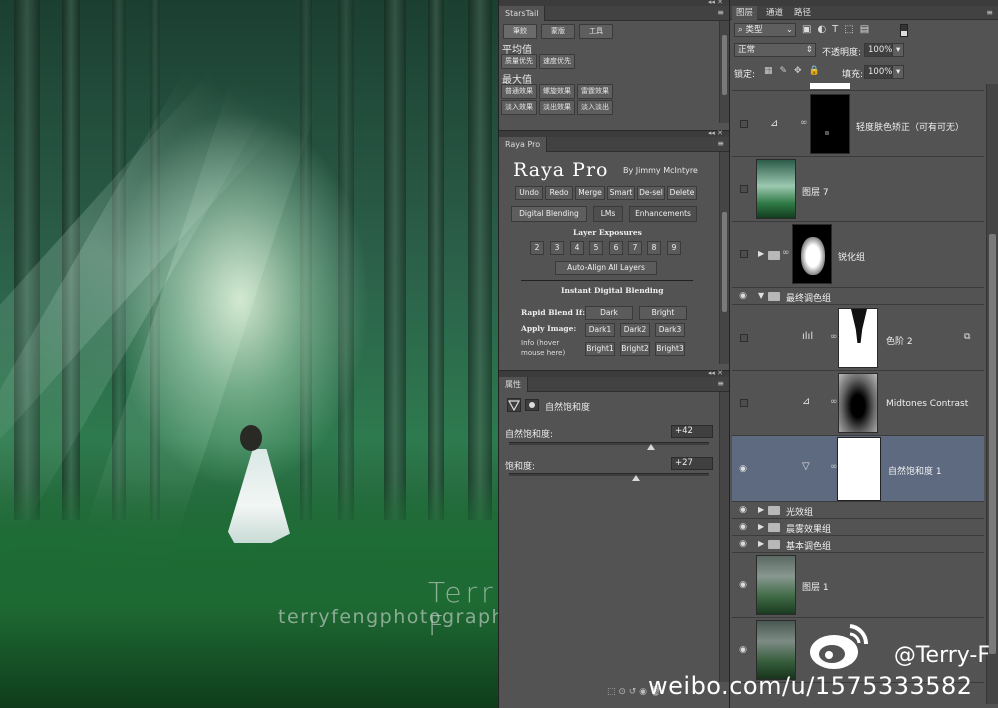  Describe the element at coordinates (927, 404) in the screenshot. I see `layer-name: Midtones Contrast` at that location.